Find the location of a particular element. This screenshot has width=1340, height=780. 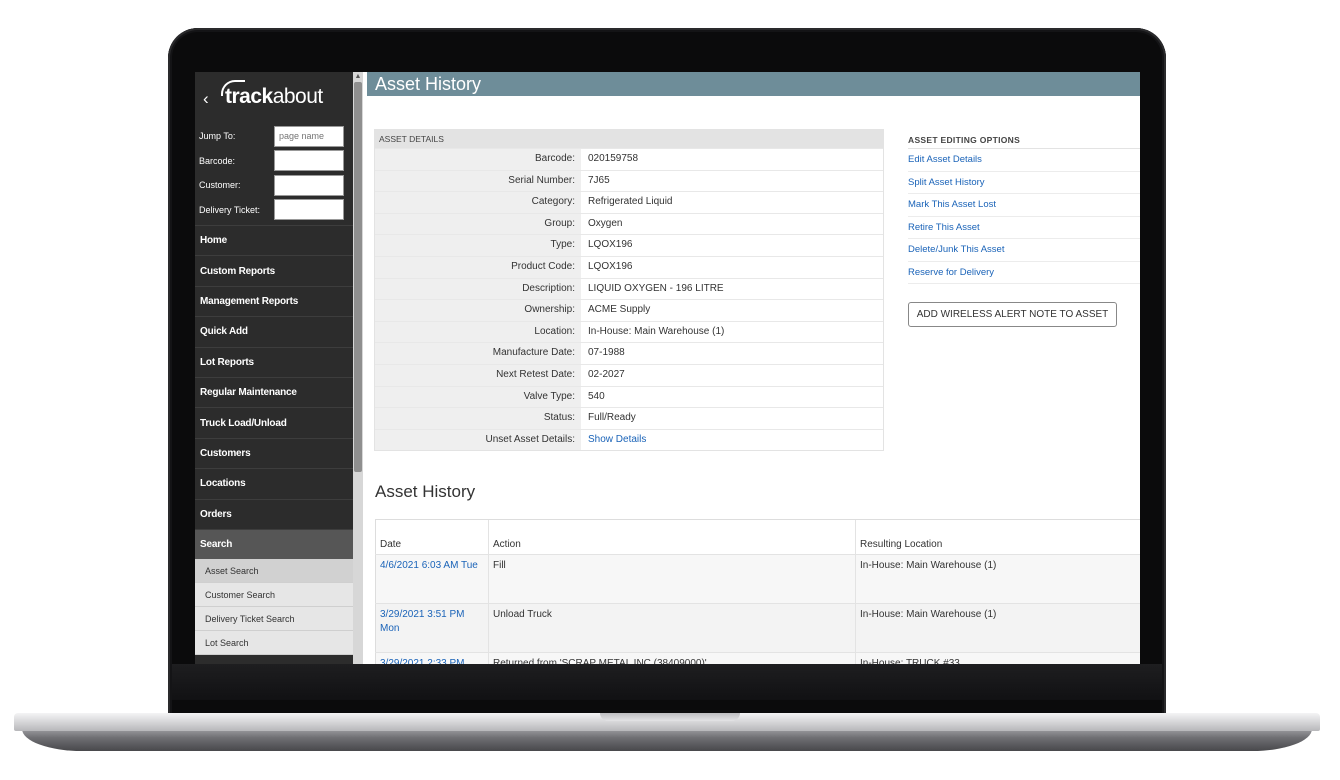

nav-home: Home is located at coordinates (274, 240).